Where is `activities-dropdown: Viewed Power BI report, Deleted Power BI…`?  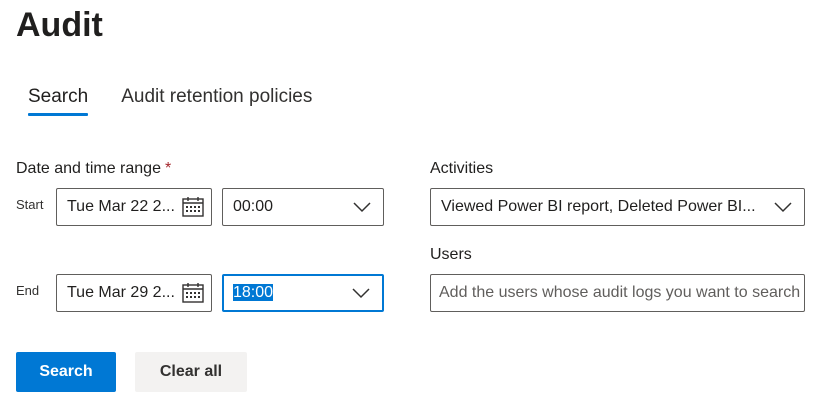
activities-dropdown: Viewed Power BI report, Deleted Power BI… is located at coordinates (617, 207).